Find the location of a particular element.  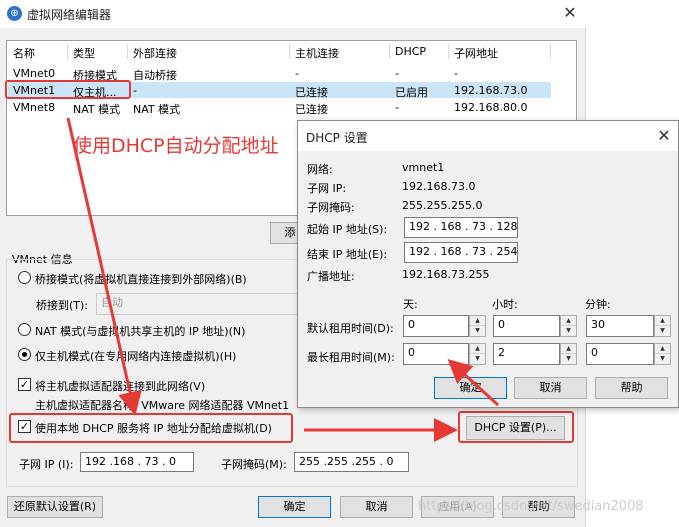

arrow-to-max-lease is located at coordinates (473, 382).